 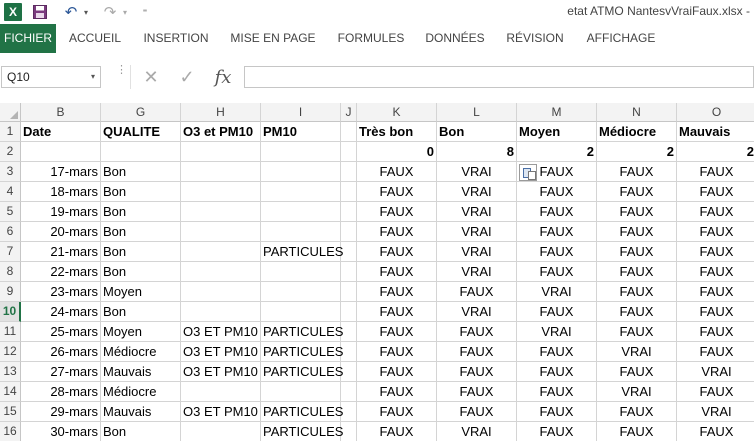 I want to click on cell-k4: FAUX, so click(x=397, y=192).